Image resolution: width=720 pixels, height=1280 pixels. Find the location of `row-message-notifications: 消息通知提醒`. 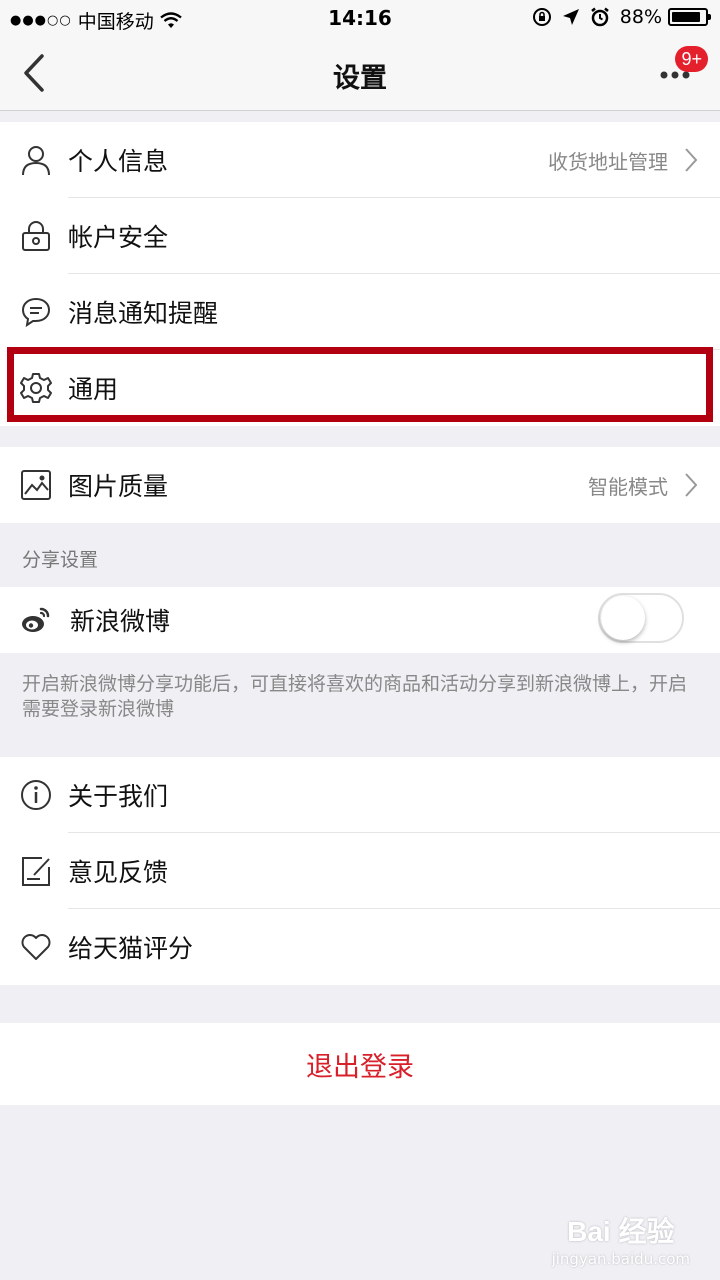

row-message-notifications: 消息通知提醒 is located at coordinates (360, 312).